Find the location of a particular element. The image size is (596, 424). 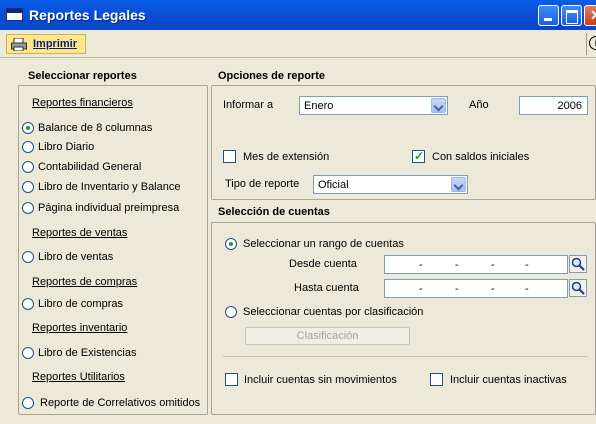

printer-icon is located at coordinates (19, 44).